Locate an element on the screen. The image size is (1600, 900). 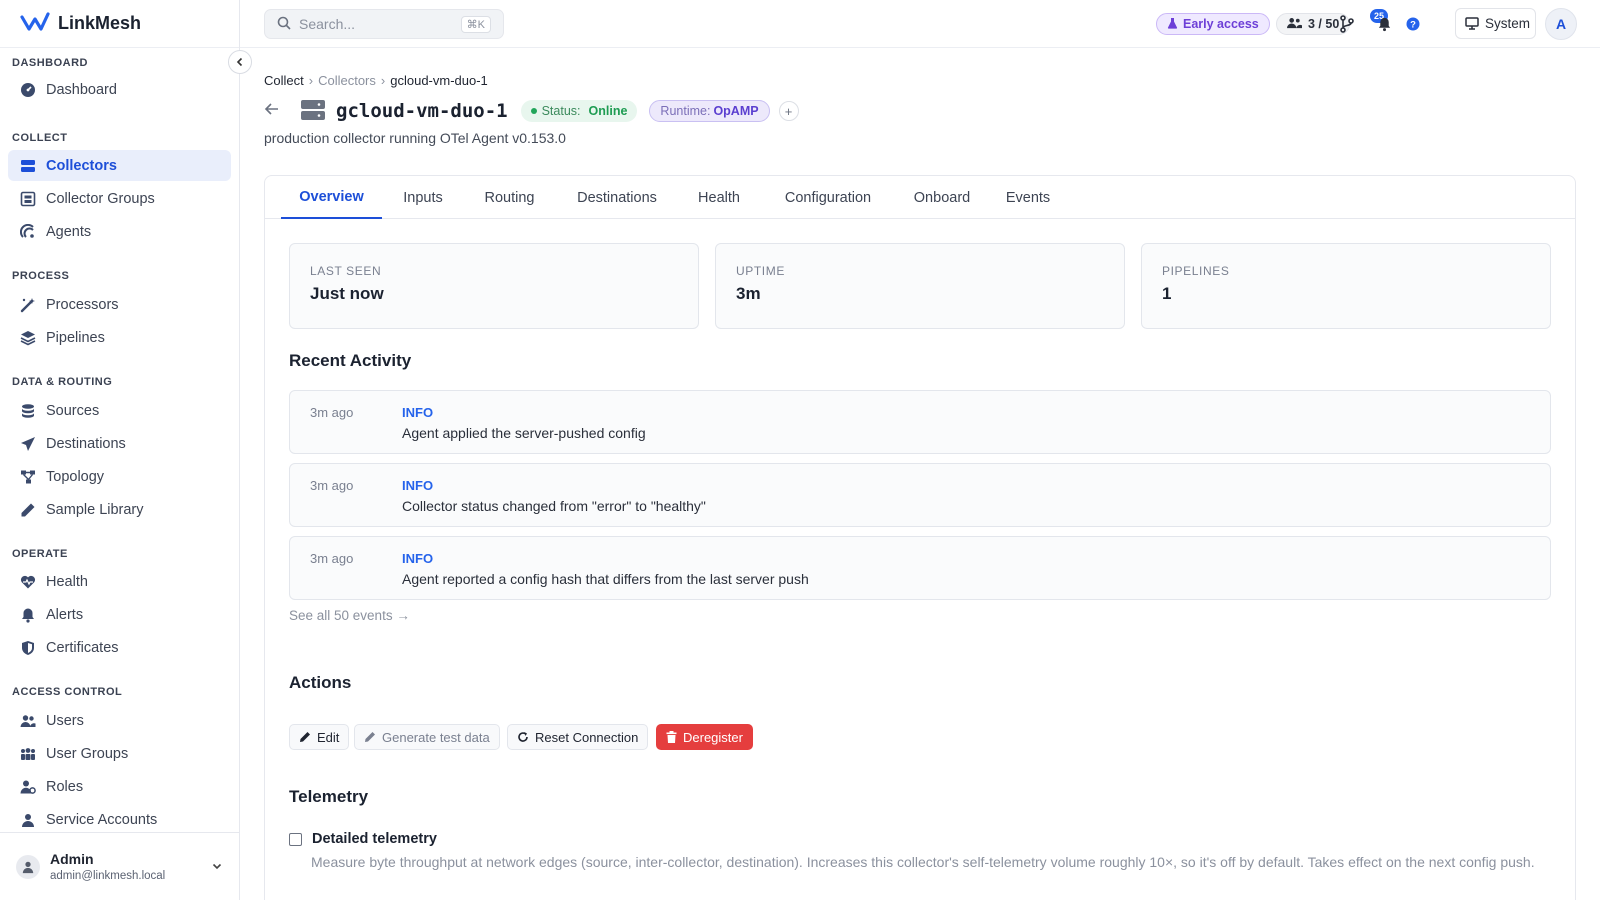
sidebar-item-user-groups: User Groups is located at coordinates (119, 753).